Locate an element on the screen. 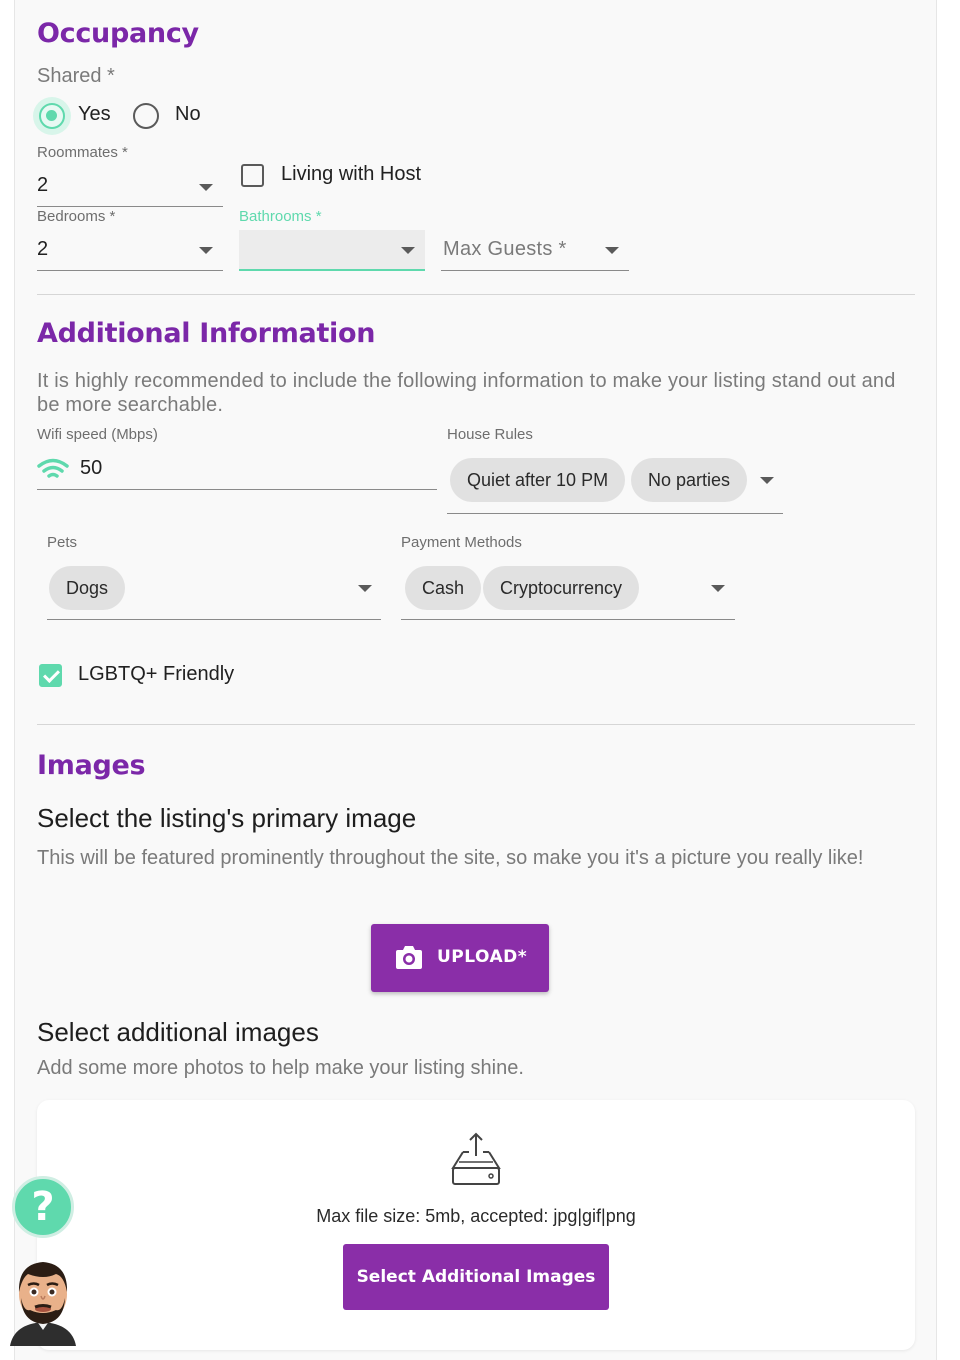  wifi-speed-label: Wifi speed (Mbps) is located at coordinates (97, 434).